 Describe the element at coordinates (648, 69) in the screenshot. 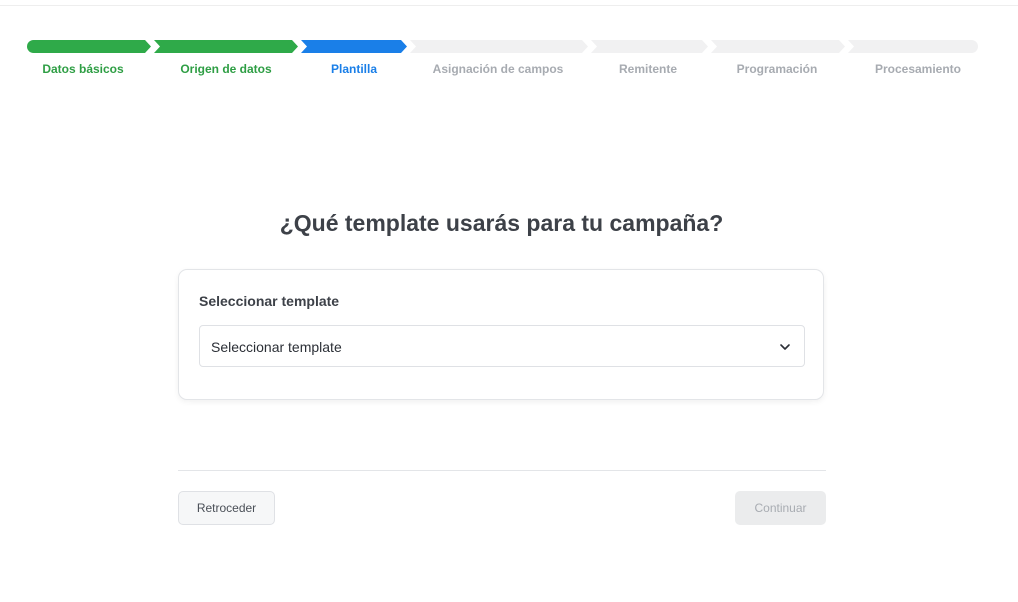

I see `step-label-remitente: Remitente` at that location.